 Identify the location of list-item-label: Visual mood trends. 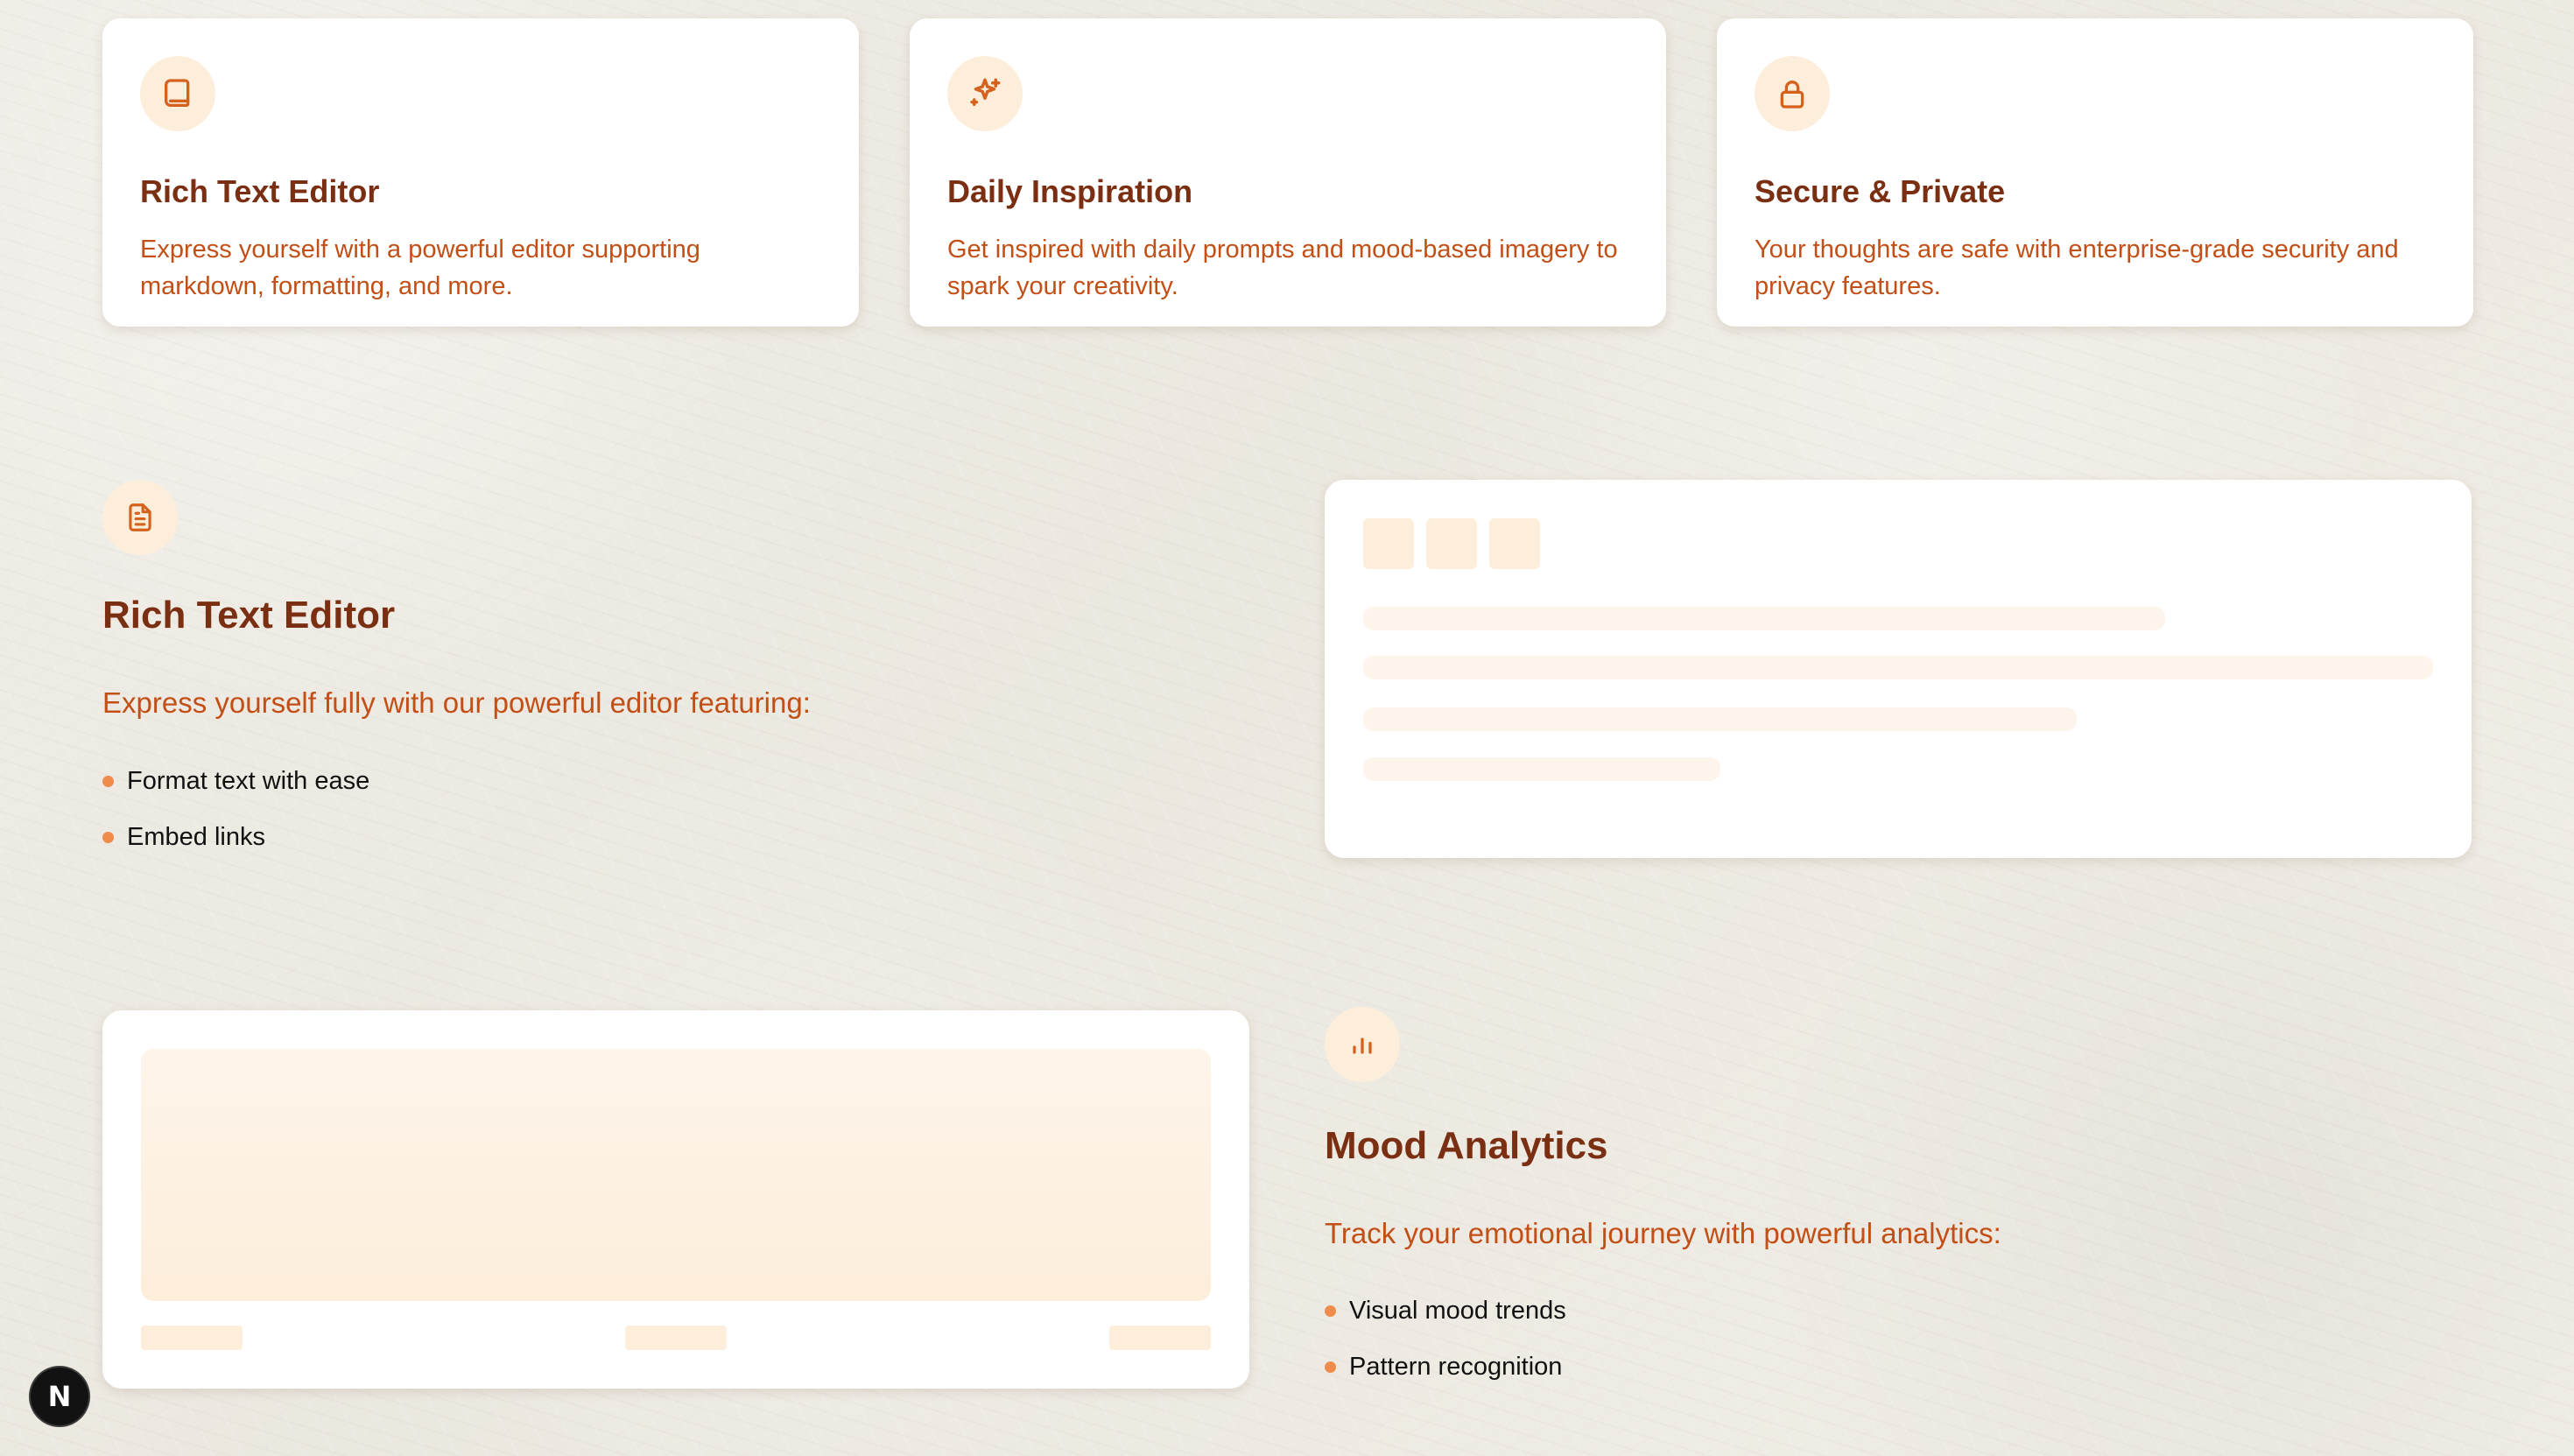
(1457, 1310).